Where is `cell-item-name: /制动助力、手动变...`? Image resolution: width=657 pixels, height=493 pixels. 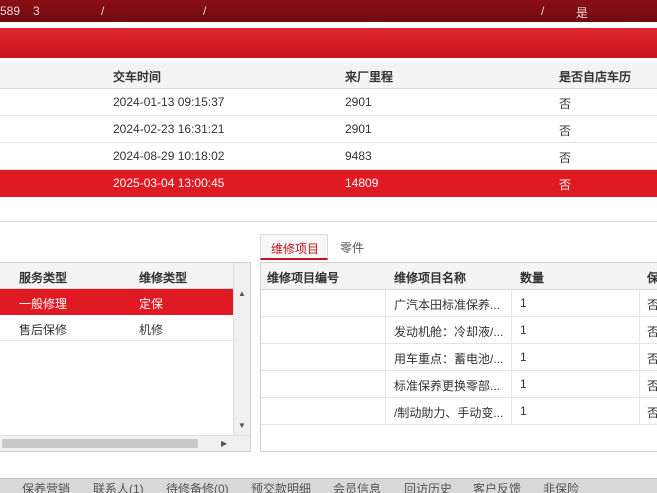 cell-item-name: /制动助力、手动变... is located at coordinates (449, 413).